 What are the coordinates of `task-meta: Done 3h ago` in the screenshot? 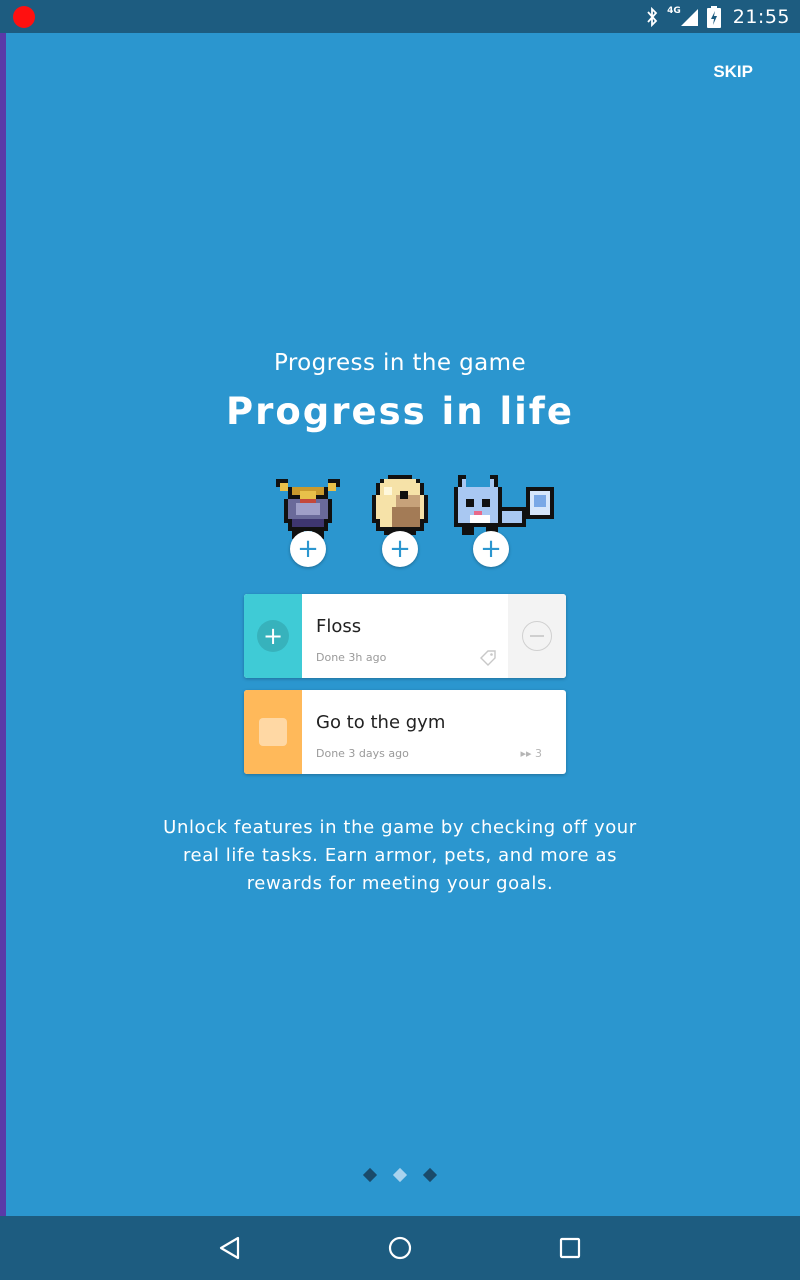 It's located at (351, 657).